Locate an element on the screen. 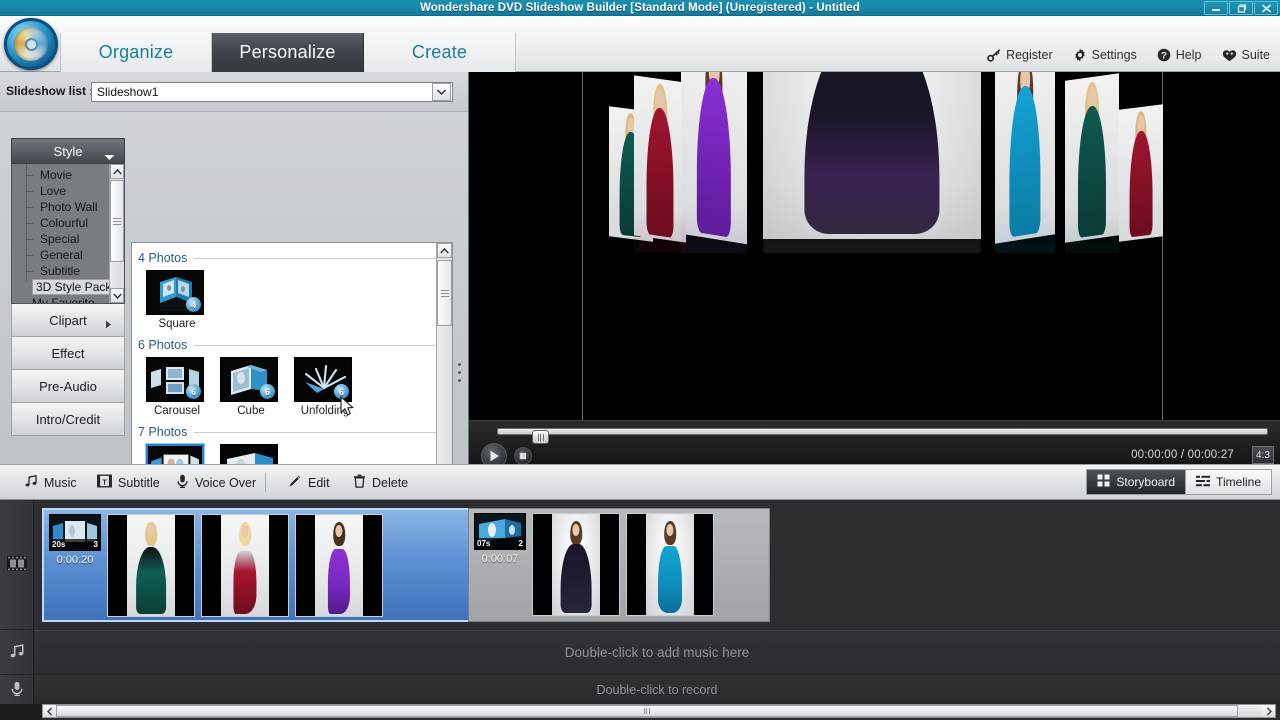  style-tree-item-special: Special is located at coordinates (68, 239).